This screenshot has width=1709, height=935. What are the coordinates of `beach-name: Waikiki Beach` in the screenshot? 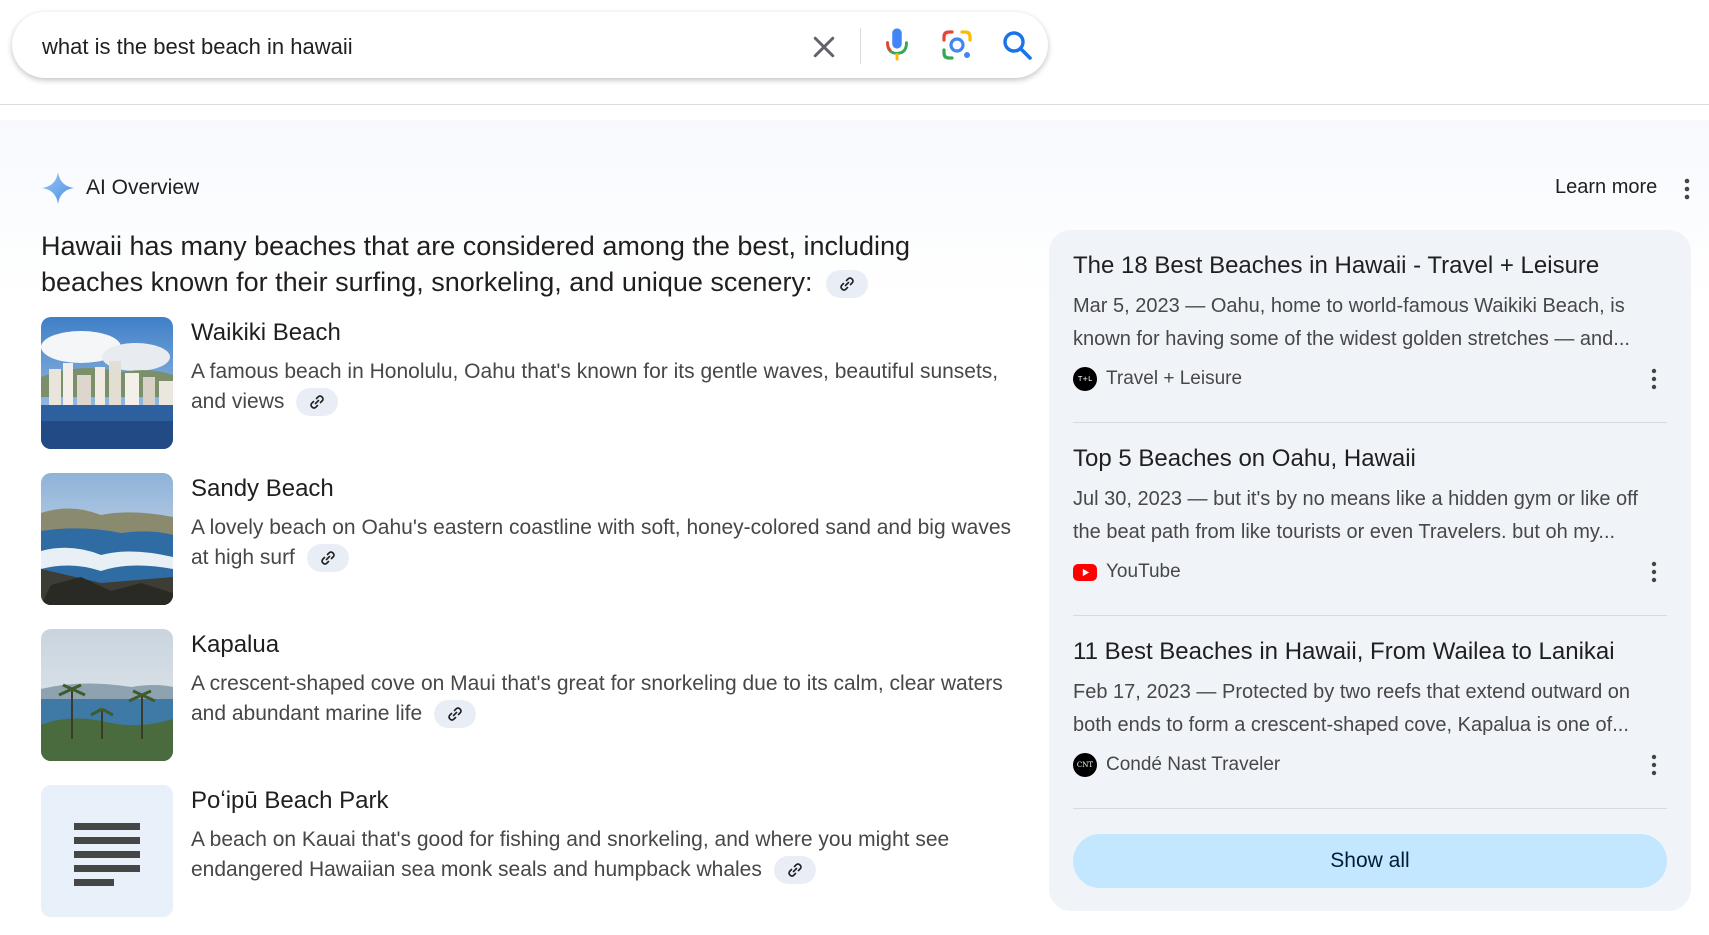 It's located at (266, 333).